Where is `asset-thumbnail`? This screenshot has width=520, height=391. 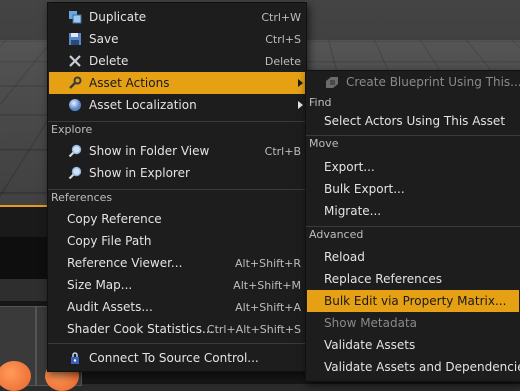
asset-thumbnail is located at coordinates (18, 348).